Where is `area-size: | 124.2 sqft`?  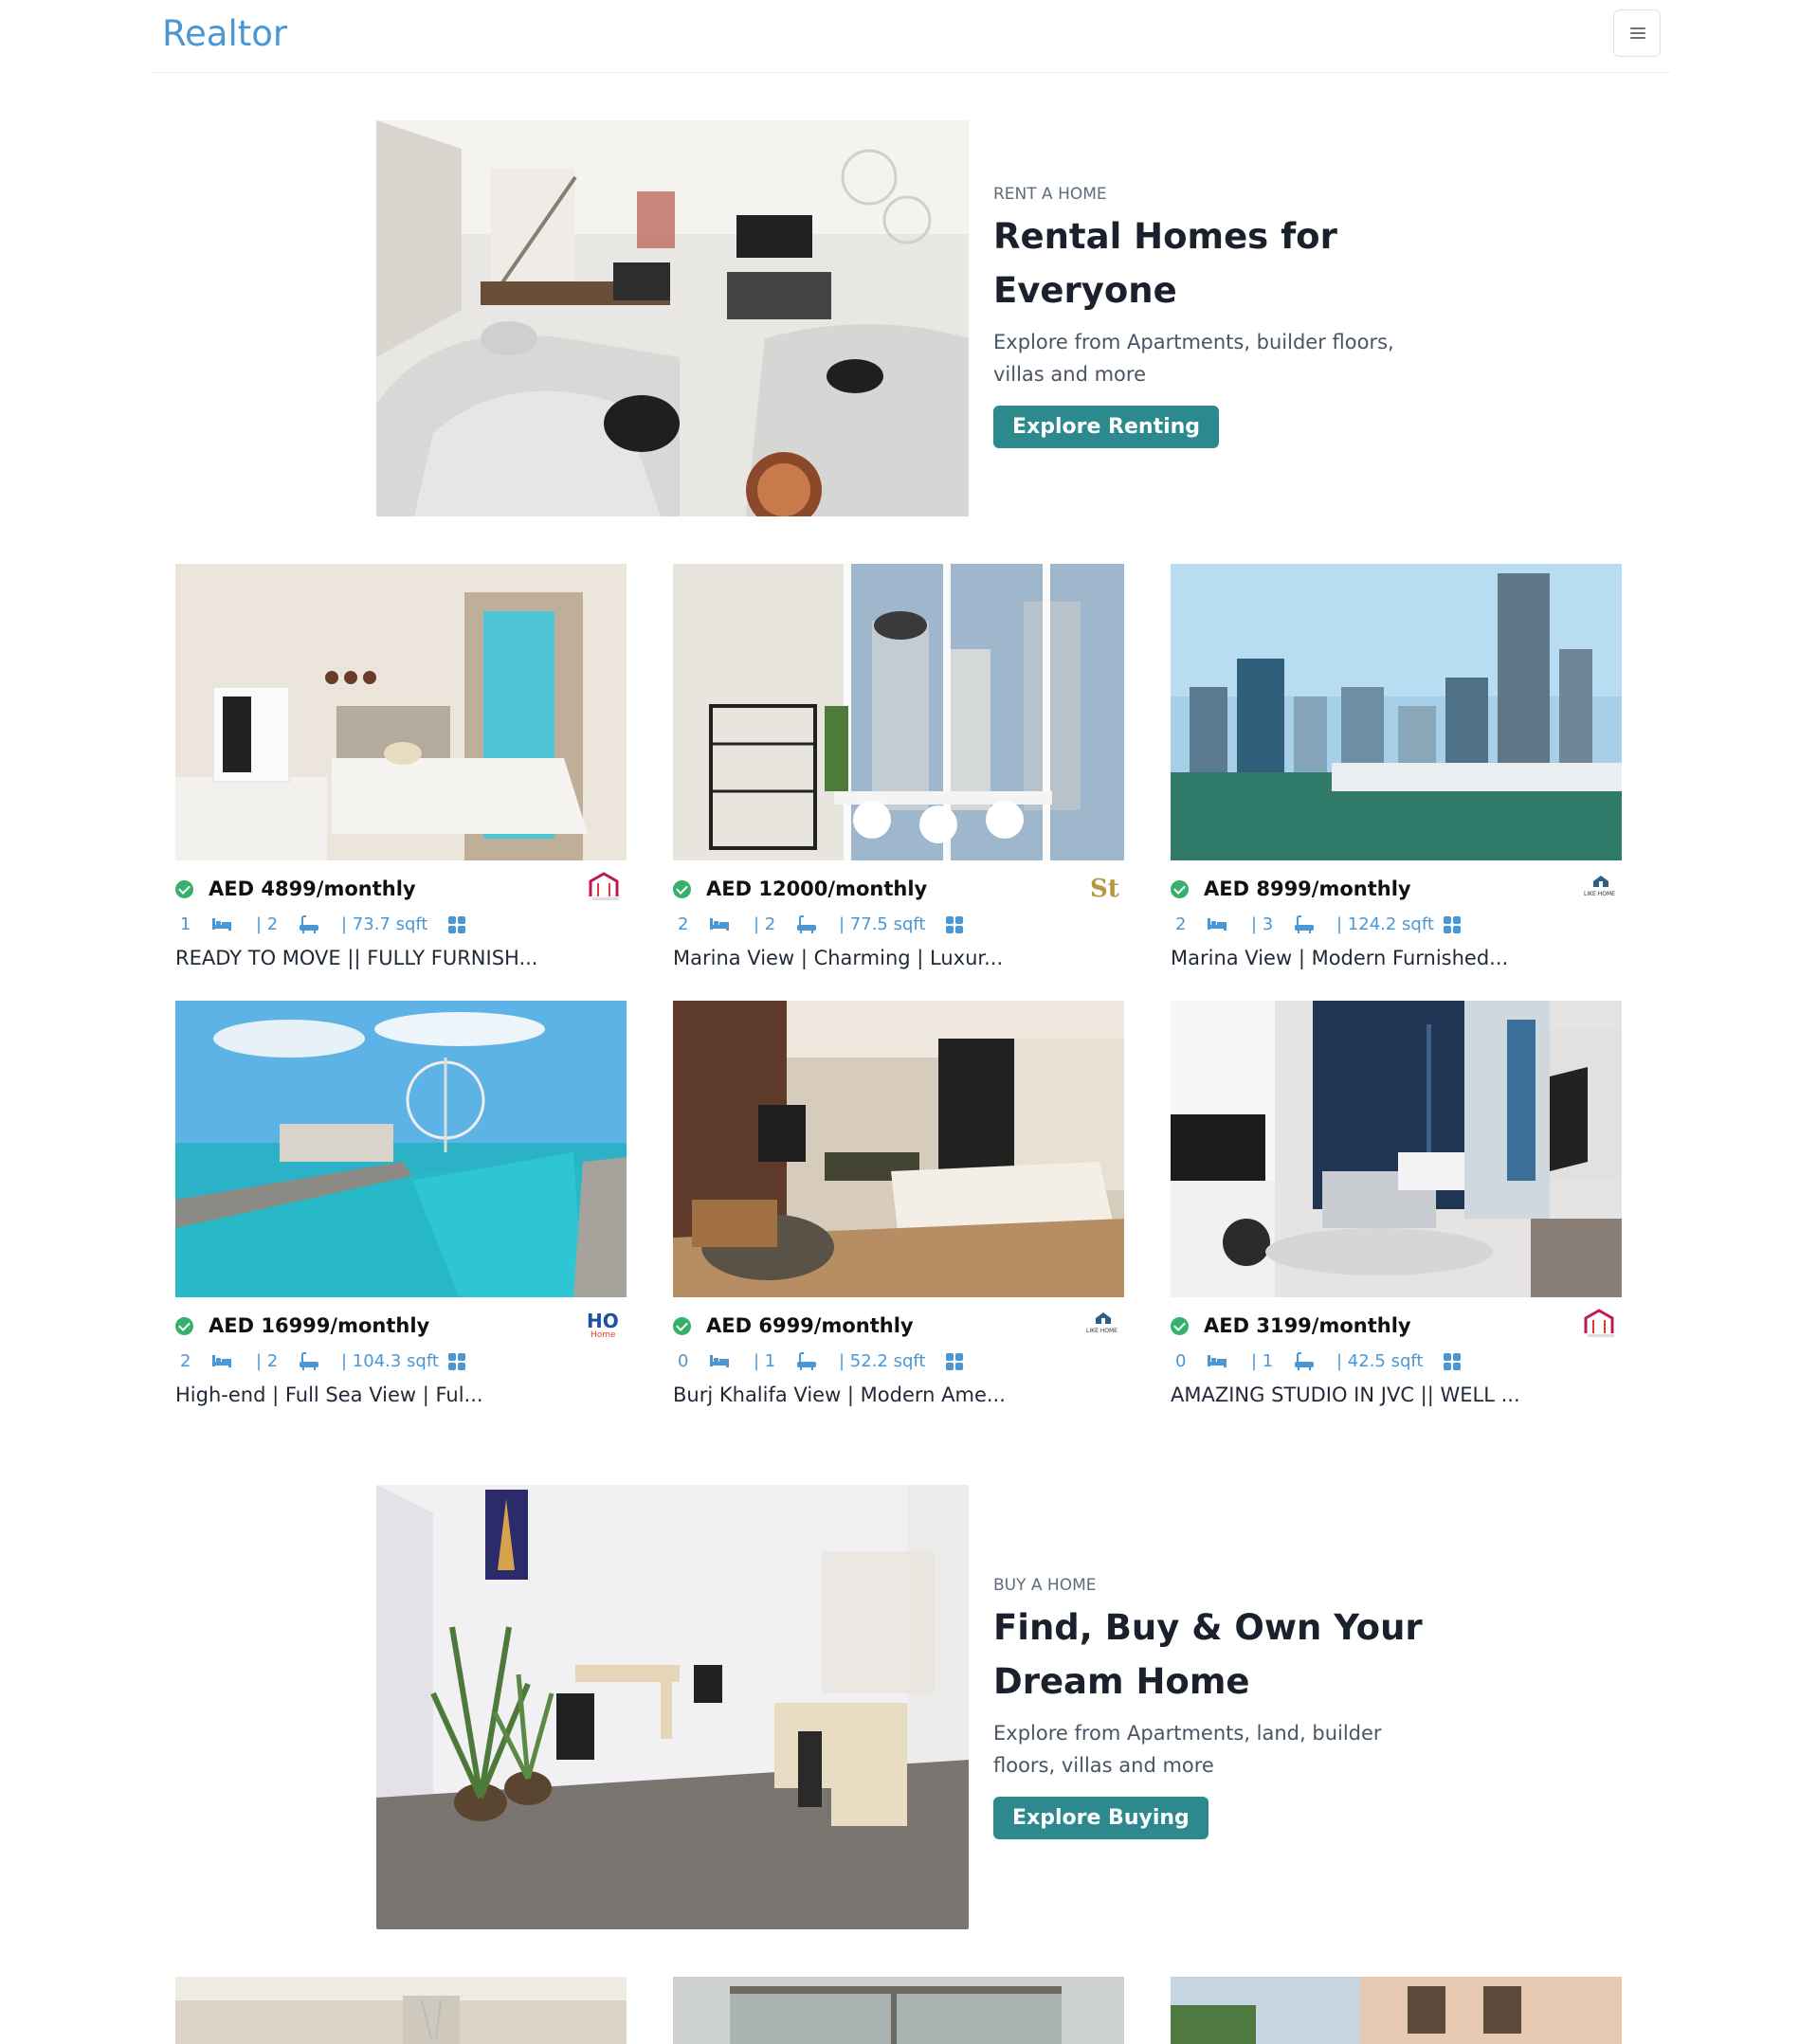
area-size: | 124.2 sqft is located at coordinates (1385, 924).